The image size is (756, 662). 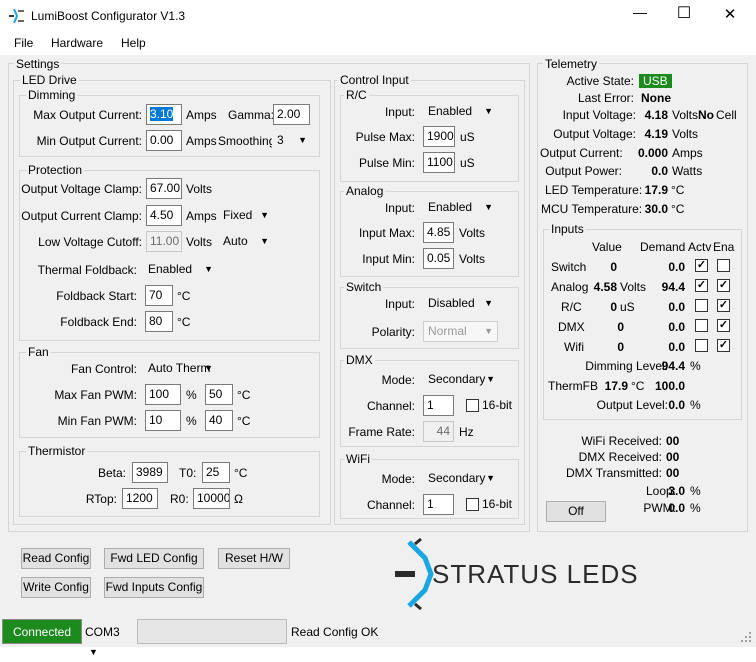 What do you see at coordinates (133, 43) in the screenshot?
I see `menu-help: Help` at bounding box center [133, 43].